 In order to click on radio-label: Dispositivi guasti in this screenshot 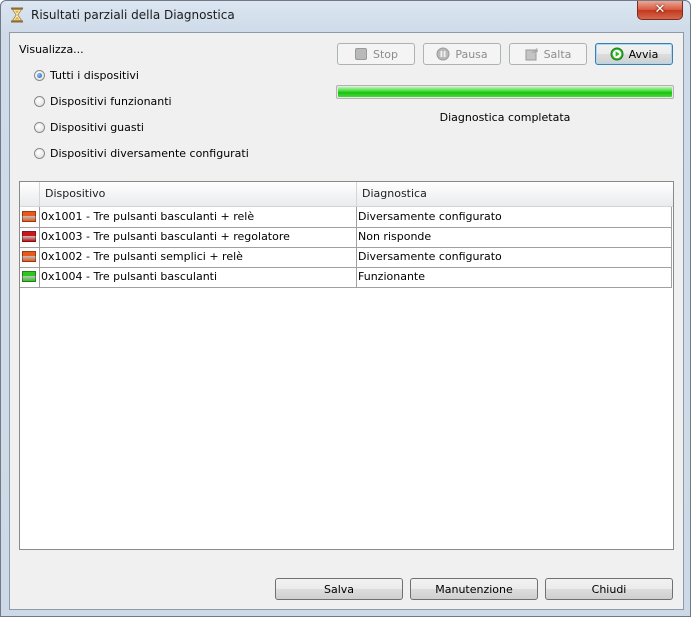, I will do `click(97, 127)`.